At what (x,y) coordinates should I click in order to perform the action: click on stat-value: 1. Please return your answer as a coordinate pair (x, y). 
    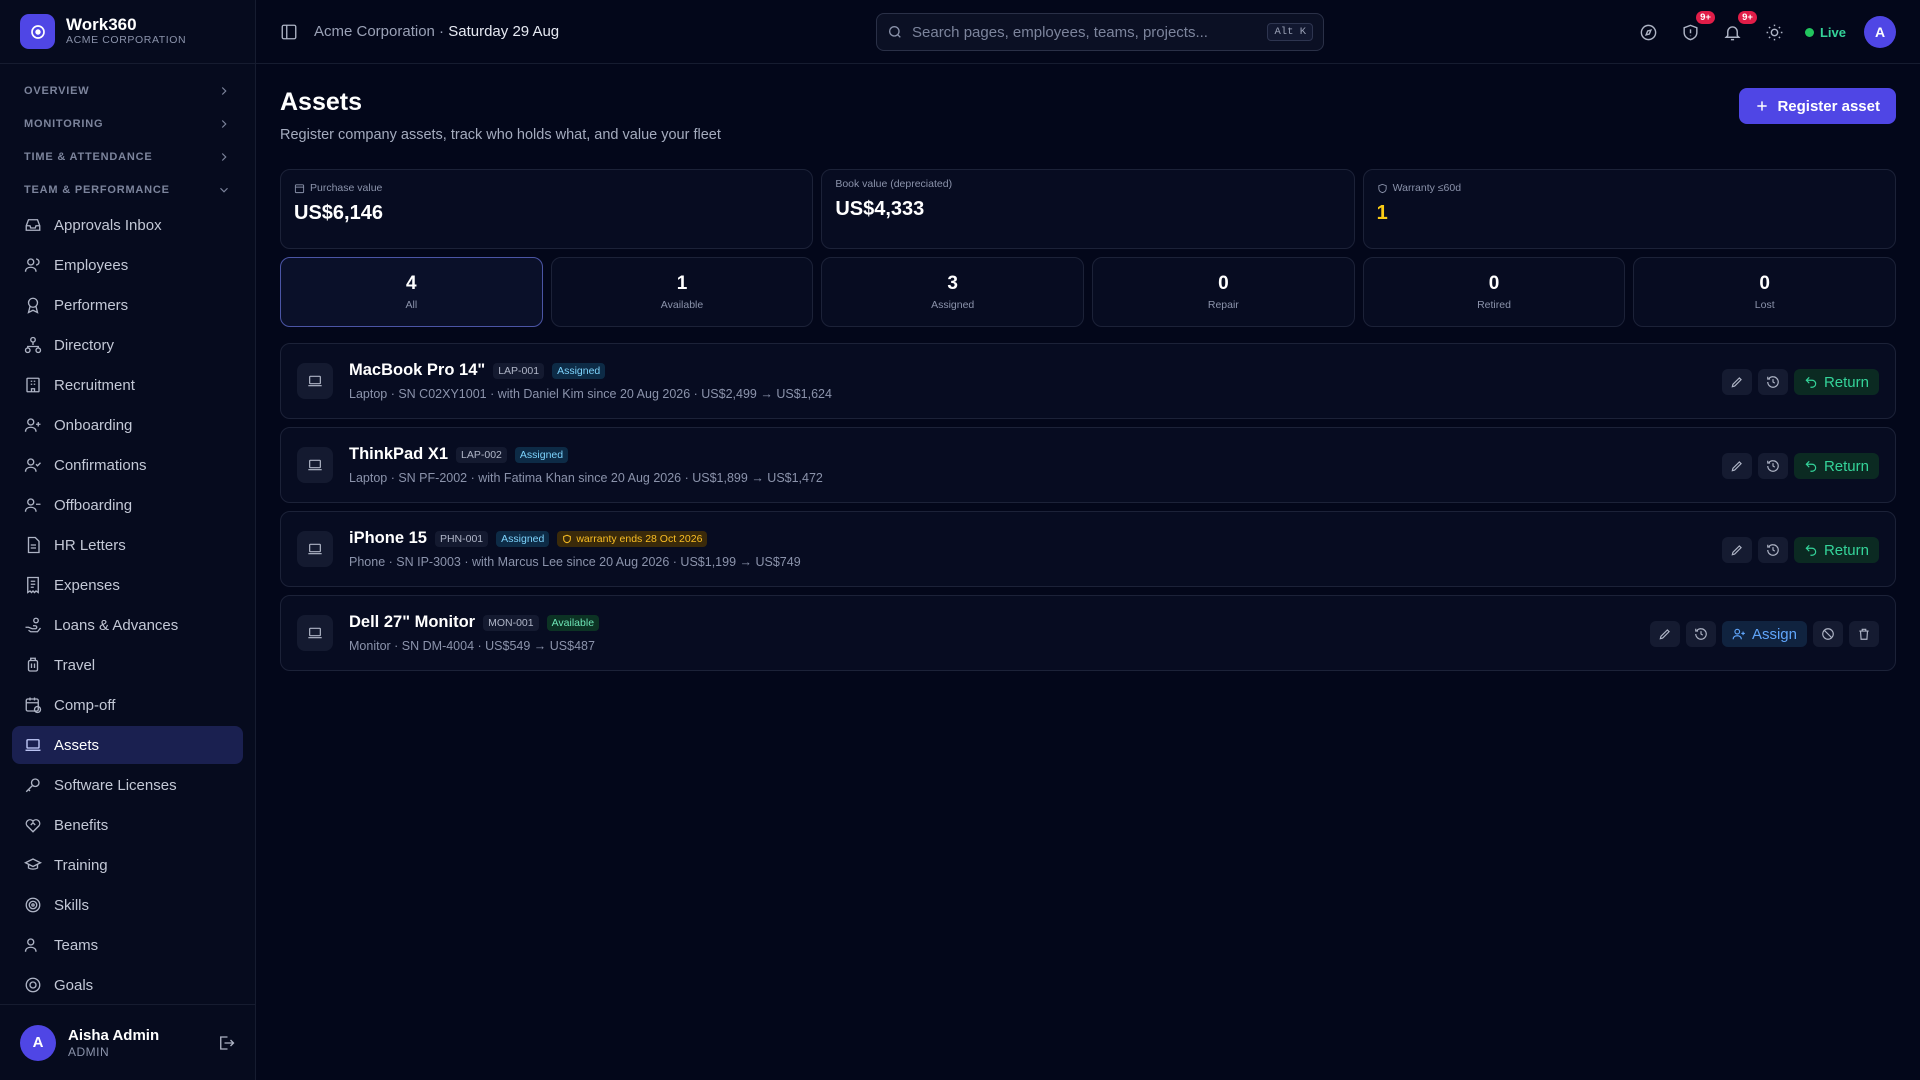
    Looking at the image, I should click on (1382, 213).